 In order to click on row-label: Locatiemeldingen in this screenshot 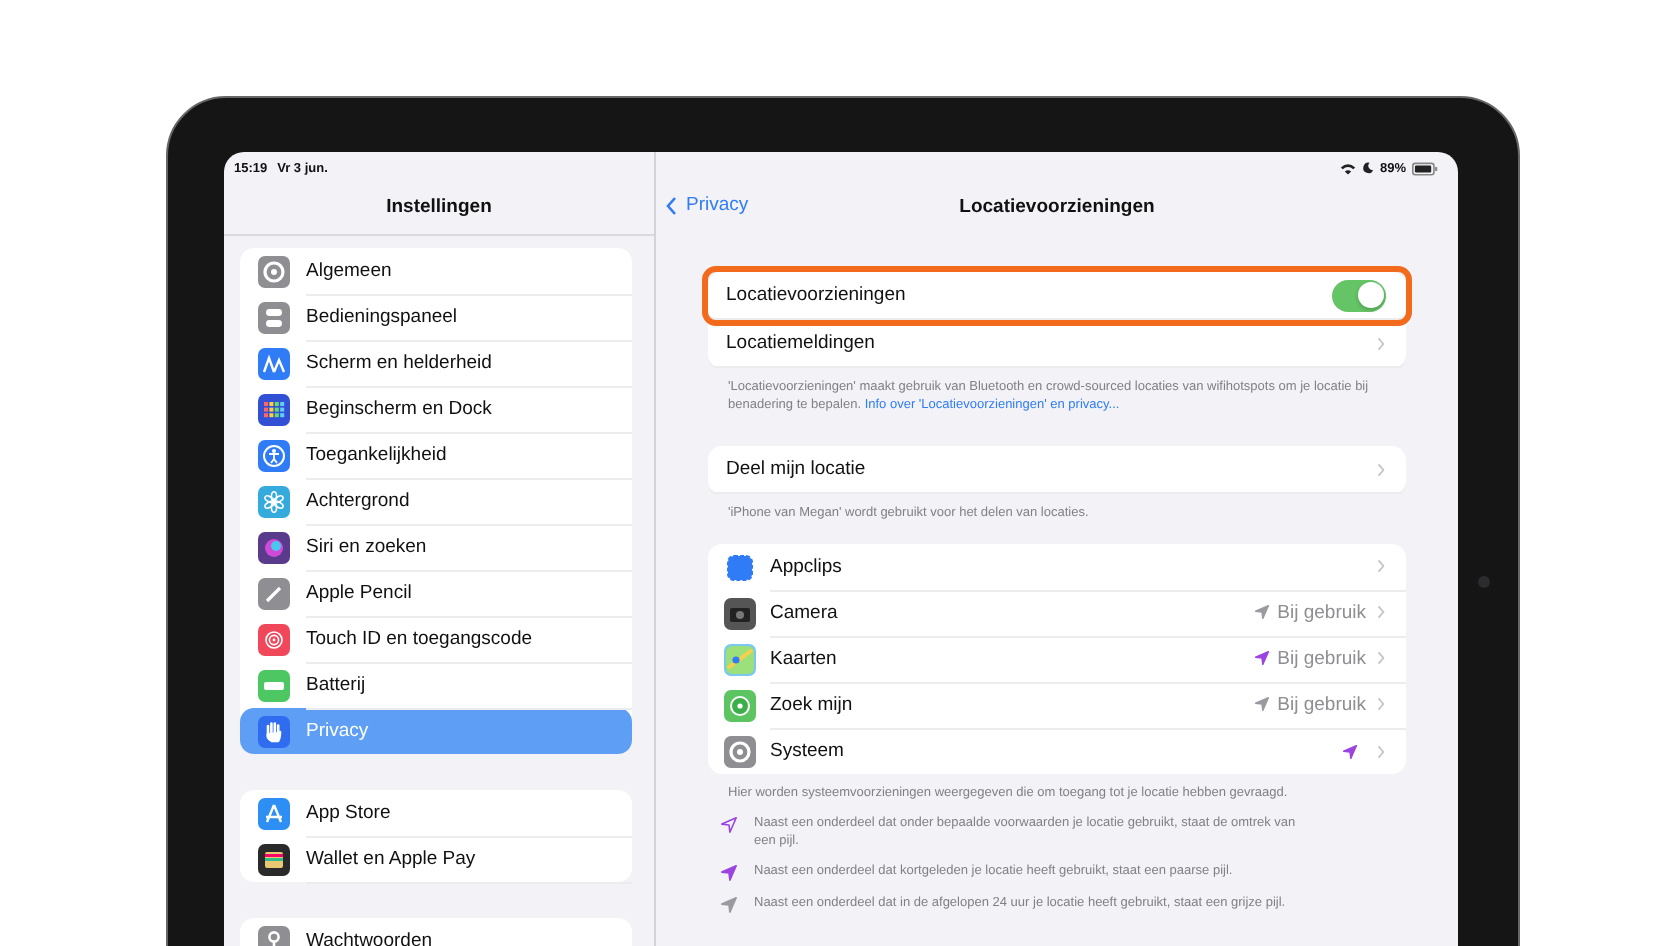, I will do `click(801, 343)`.